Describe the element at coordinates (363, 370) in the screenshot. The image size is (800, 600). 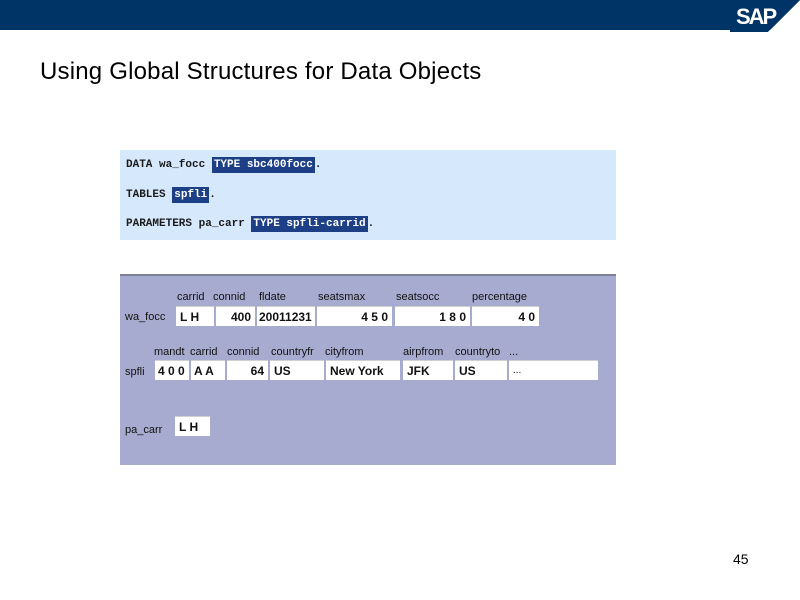
I see `spfli-cityfrom-field: New York` at that location.